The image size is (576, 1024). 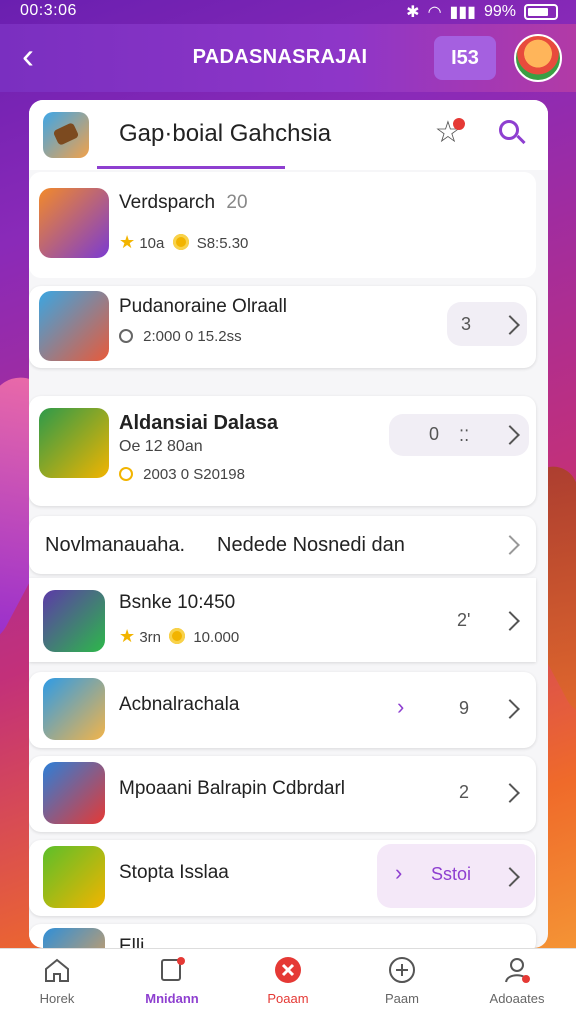 I want to click on section-header: Novlmanauaha. Nedede Nosnedi dan, so click(x=282, y=545).